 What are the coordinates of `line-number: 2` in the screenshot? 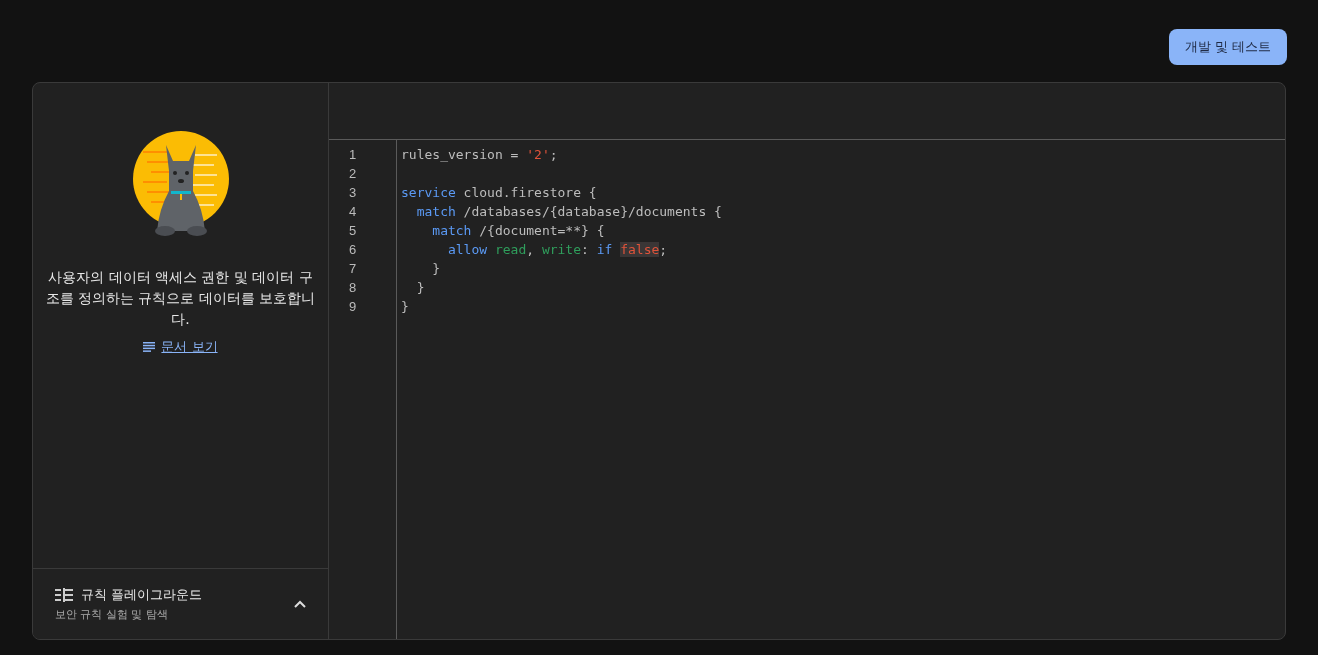 It's located at (353, 173).